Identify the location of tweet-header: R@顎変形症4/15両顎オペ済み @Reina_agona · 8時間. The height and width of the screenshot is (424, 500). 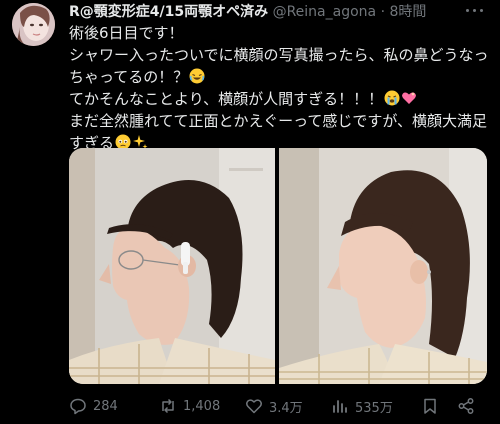
(247, 12).